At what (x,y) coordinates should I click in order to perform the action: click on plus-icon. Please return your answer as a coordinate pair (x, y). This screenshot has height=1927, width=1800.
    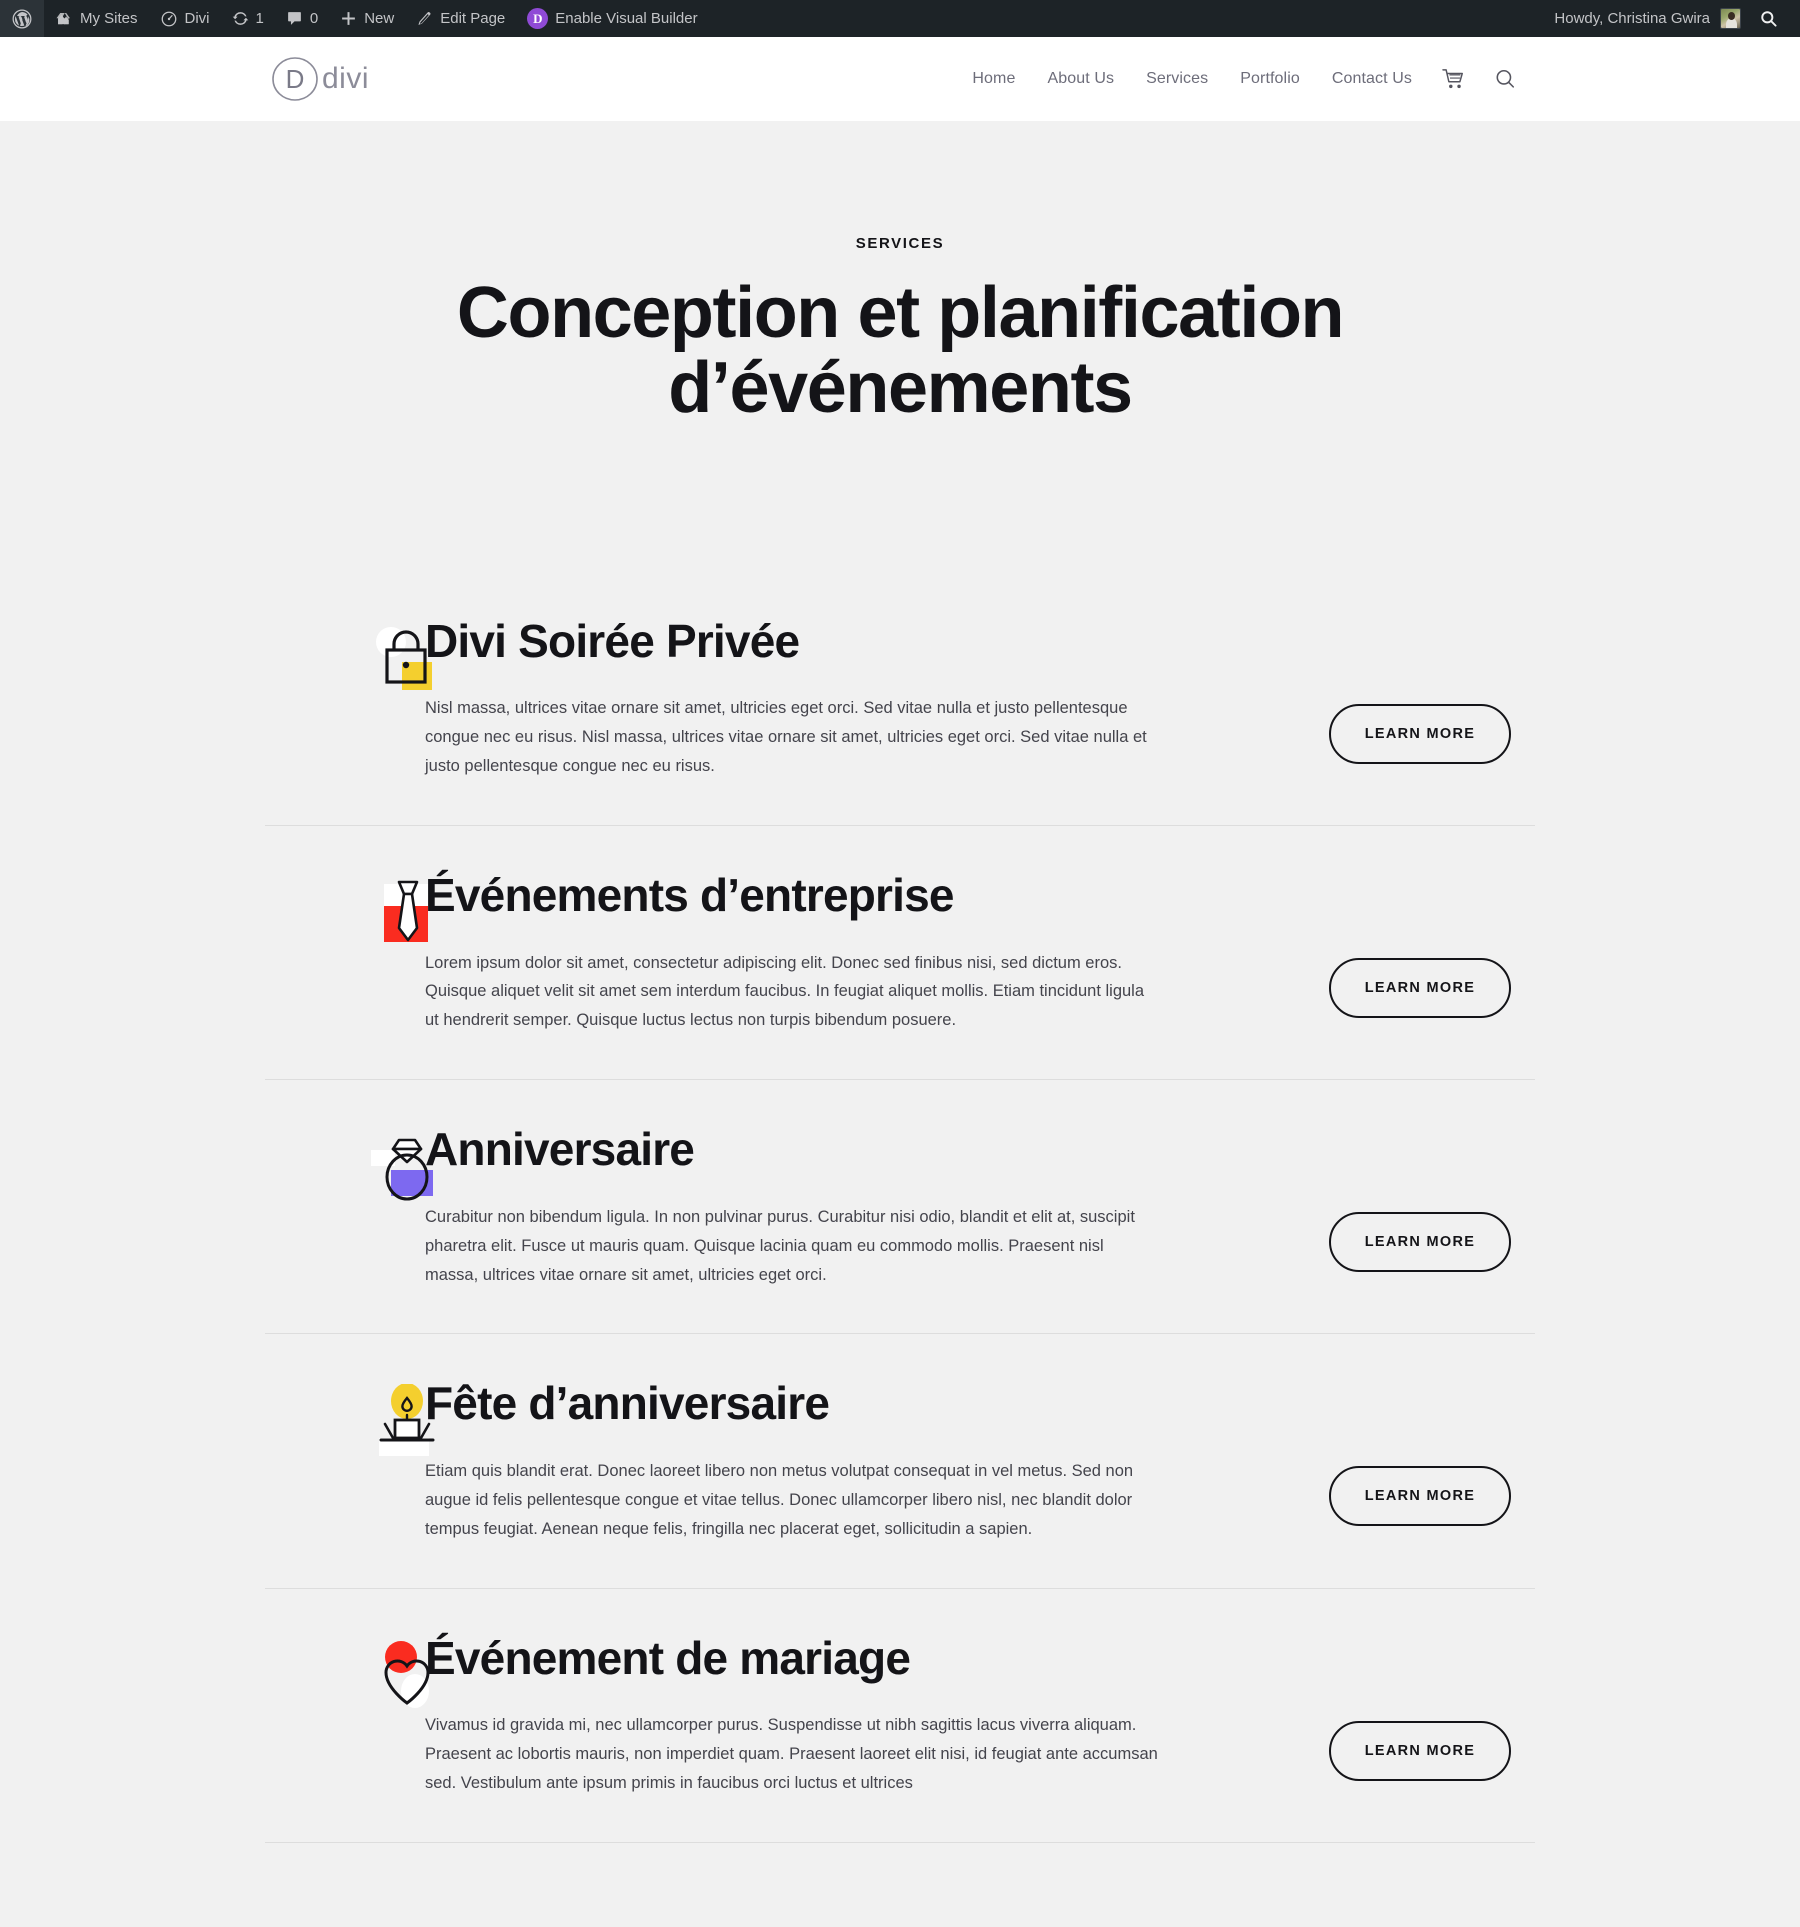
    Looking at the image, I should click on (348, 18).